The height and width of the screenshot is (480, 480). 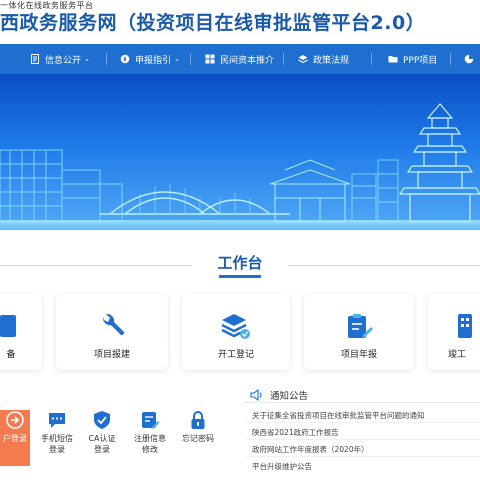 I want to click on login-item-label: 户登录, so click(x=15, y=438).